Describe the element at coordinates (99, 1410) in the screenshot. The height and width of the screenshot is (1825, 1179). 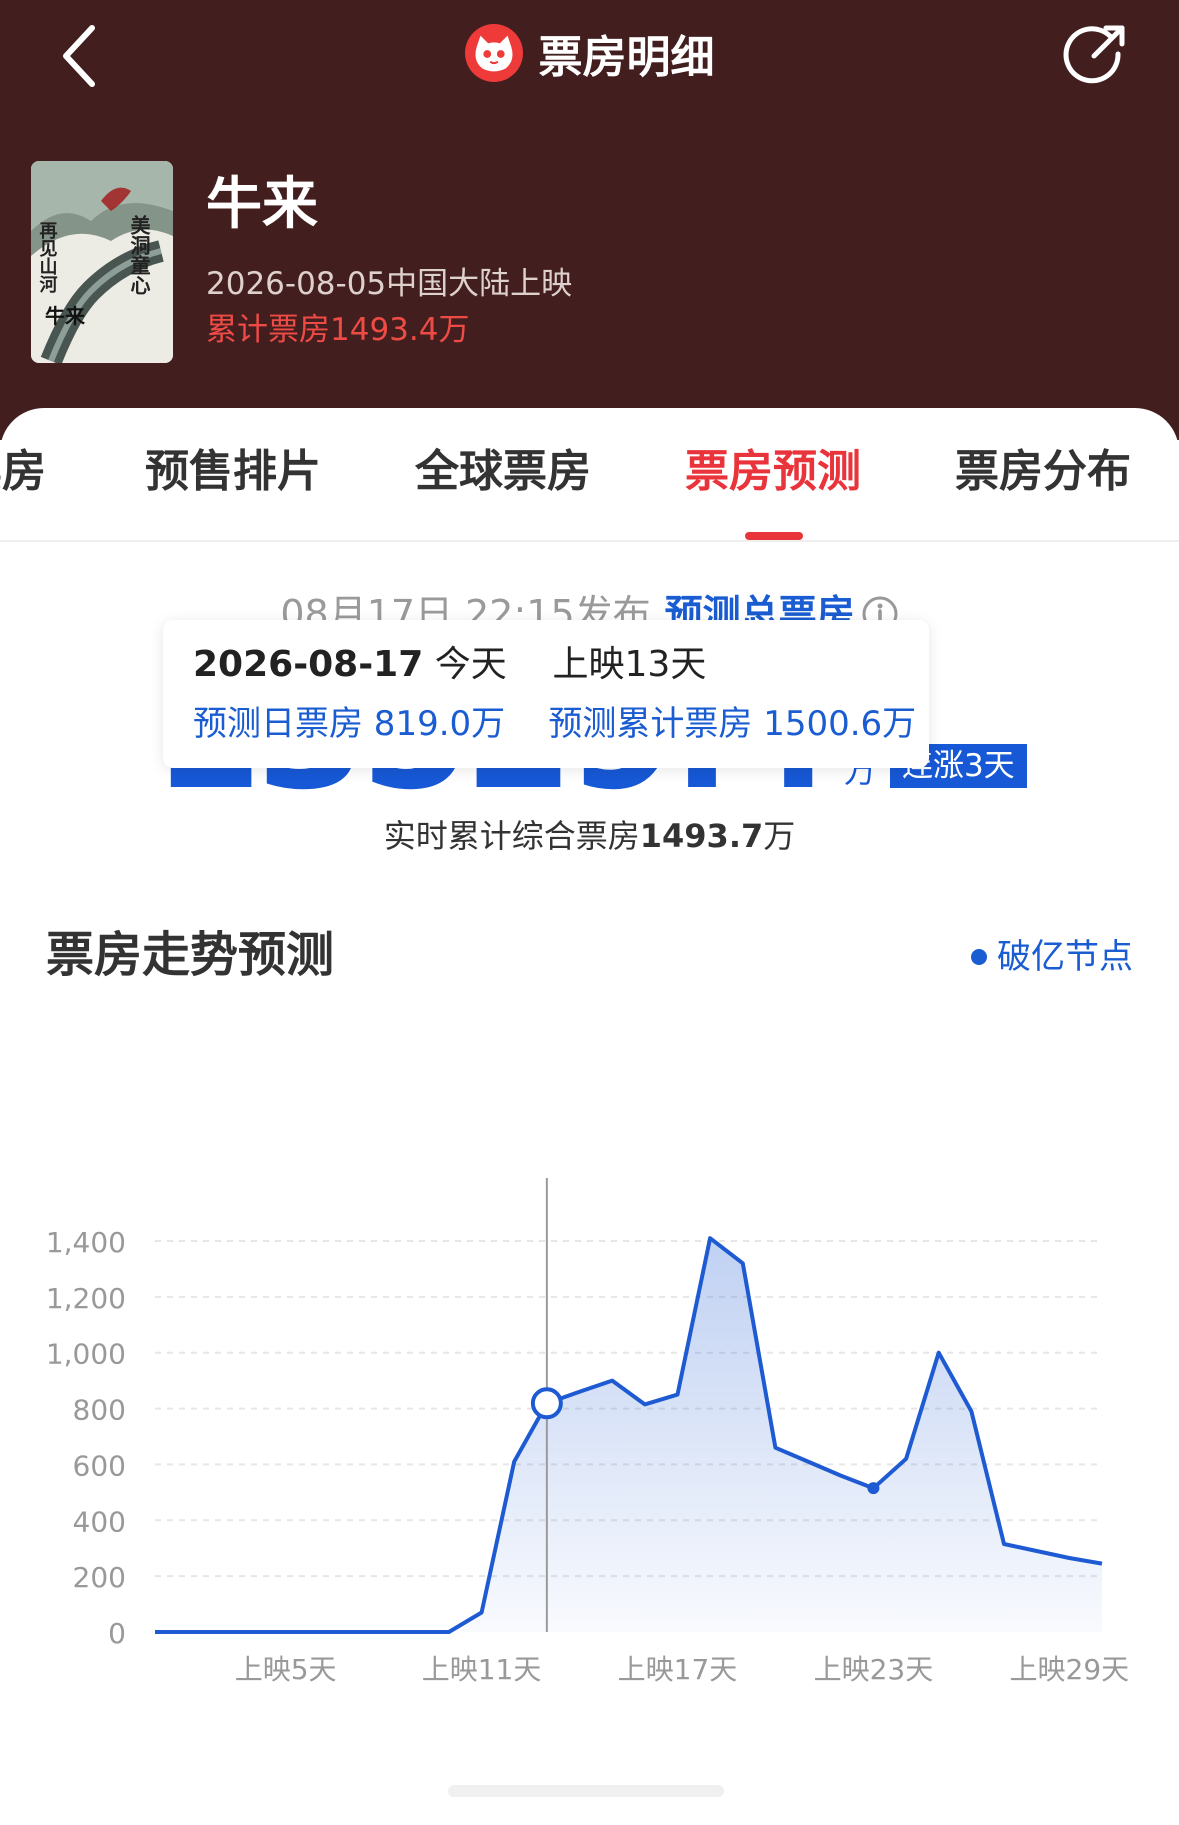
I see `y-tick-label: 800` at that location.